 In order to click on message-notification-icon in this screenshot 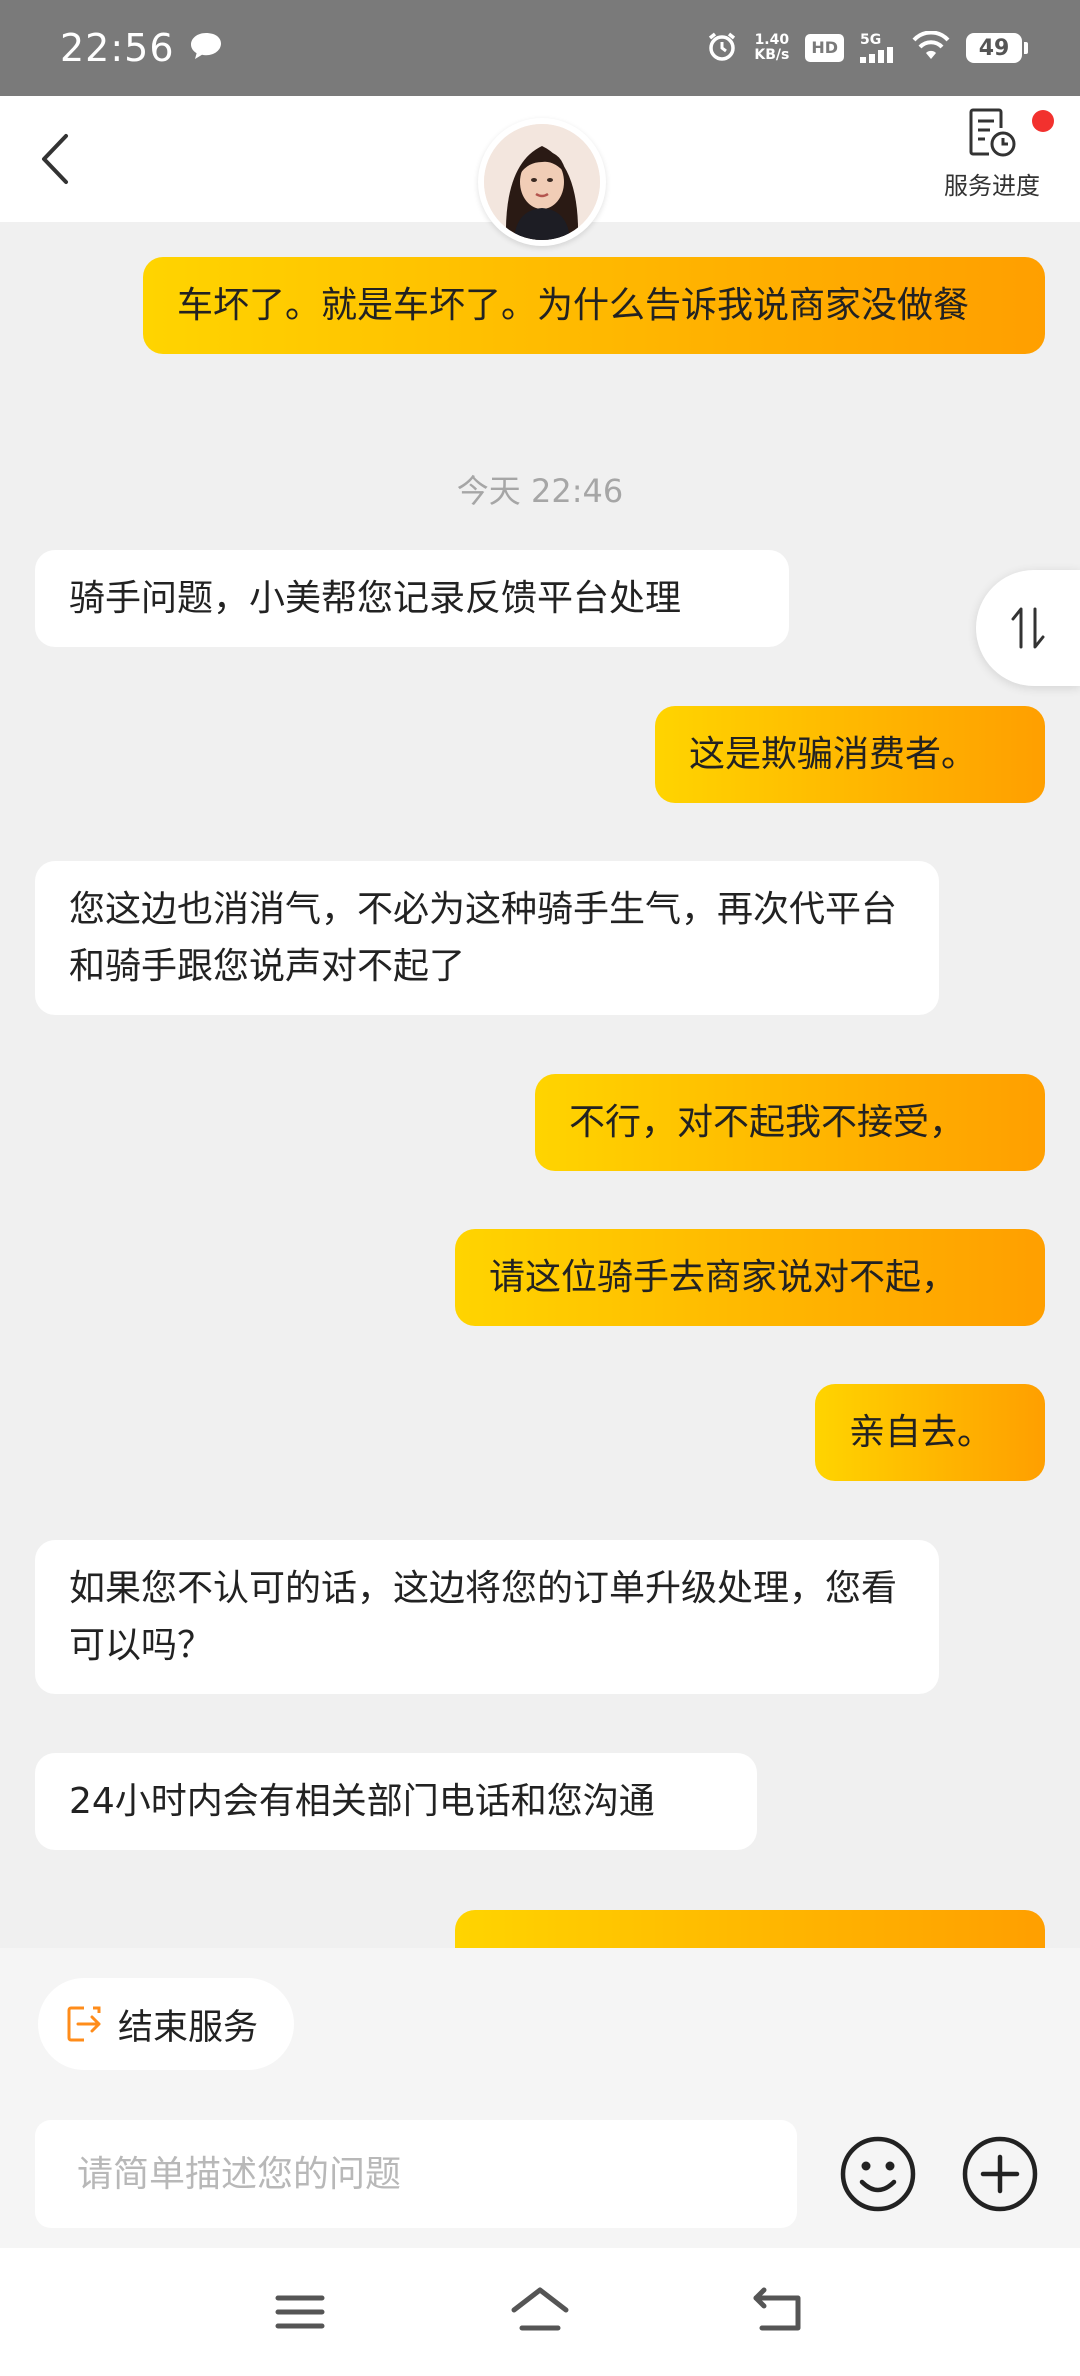, I will do `click(206, 48)`.